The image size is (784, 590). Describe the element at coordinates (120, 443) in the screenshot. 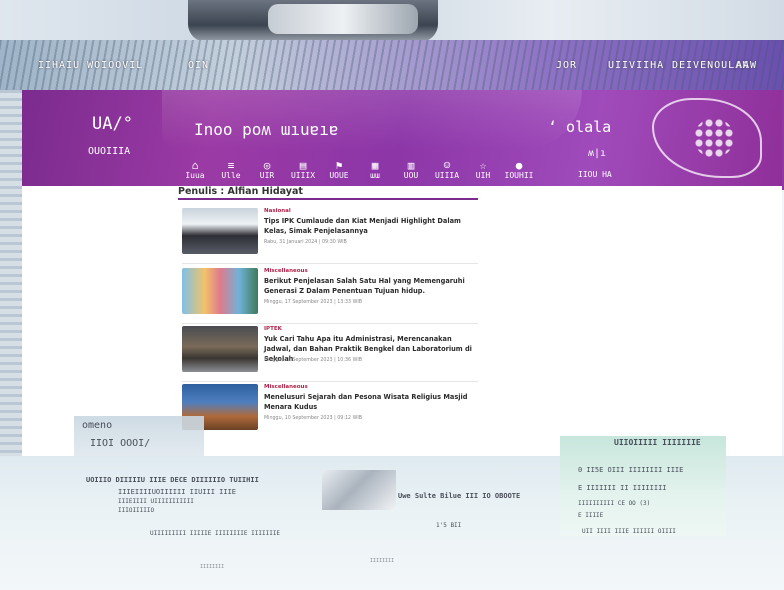

I see `footer-left-subtitle: IIOI OOOI/` at that location.